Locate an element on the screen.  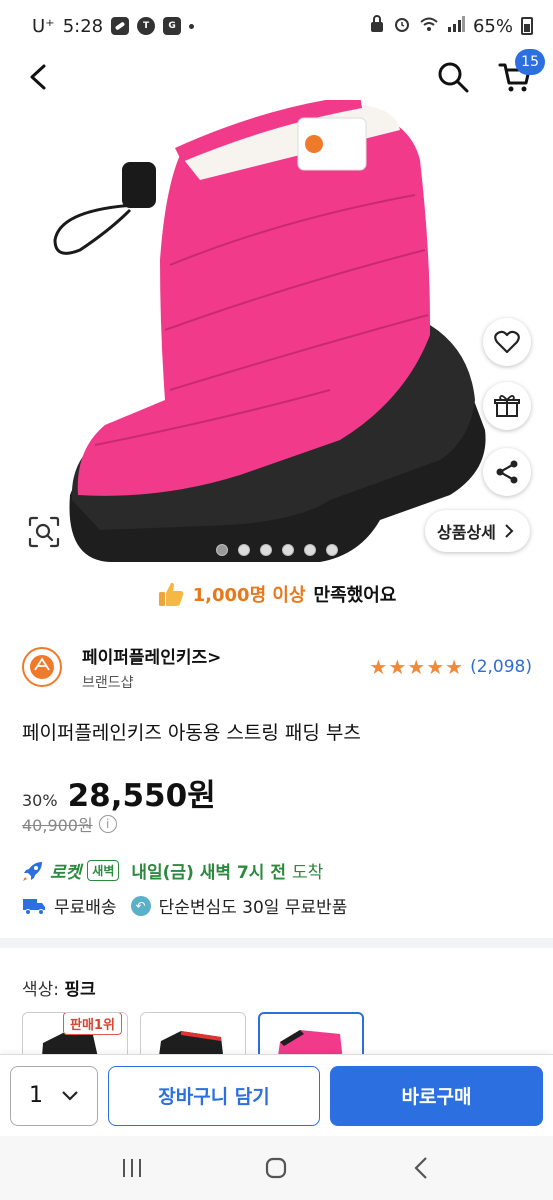
cart-button: 15 is located at coordinates (520, 72).